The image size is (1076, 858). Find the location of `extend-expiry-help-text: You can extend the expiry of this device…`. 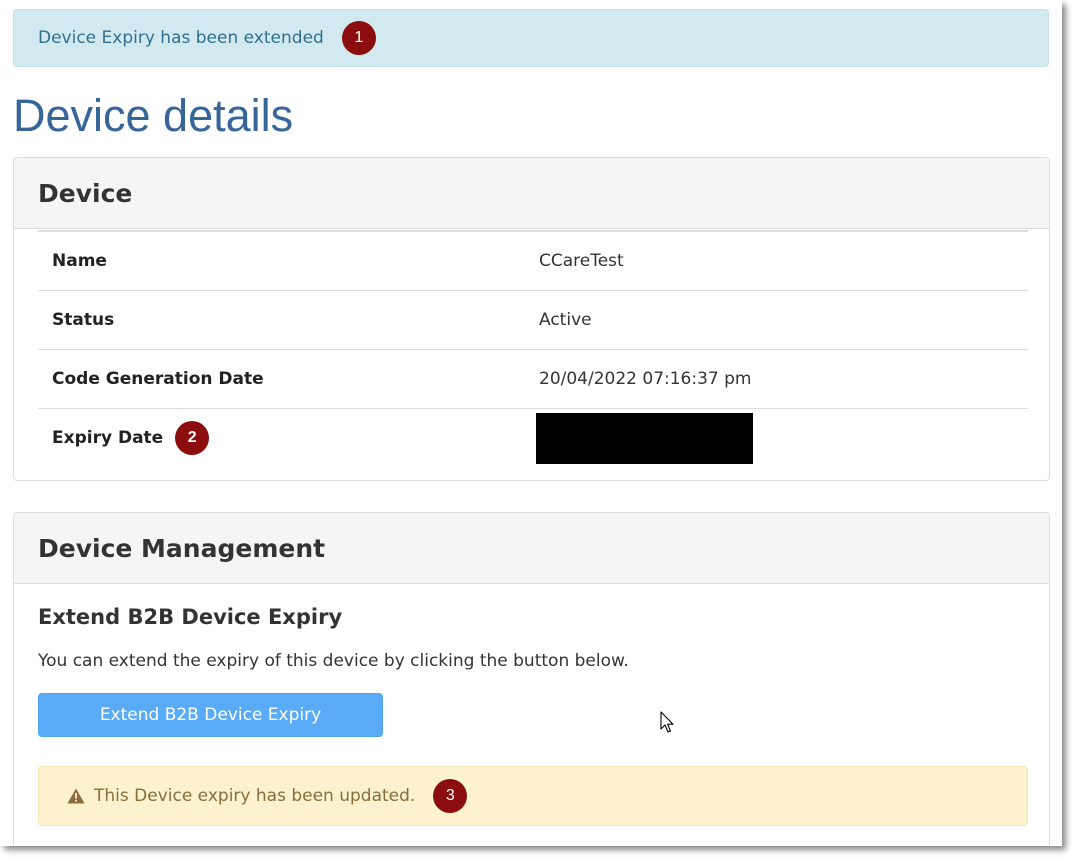

extend-expiry-help-text: You can extend the expiry of this device… is located at coordinates (333, 661).